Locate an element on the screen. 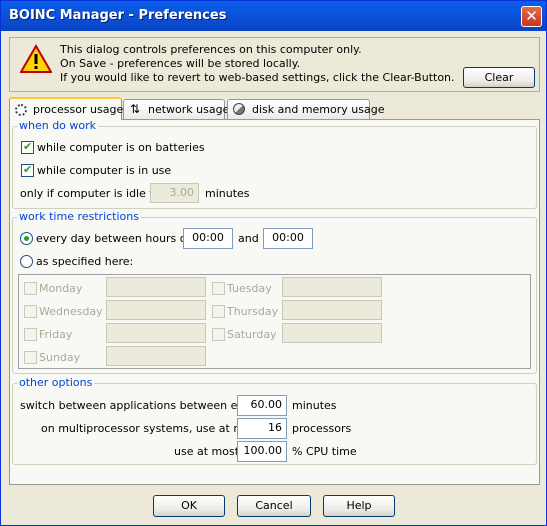 This screenshot has width=547, height=526. close-icon: ✕ is located at coordinates (531, 16).